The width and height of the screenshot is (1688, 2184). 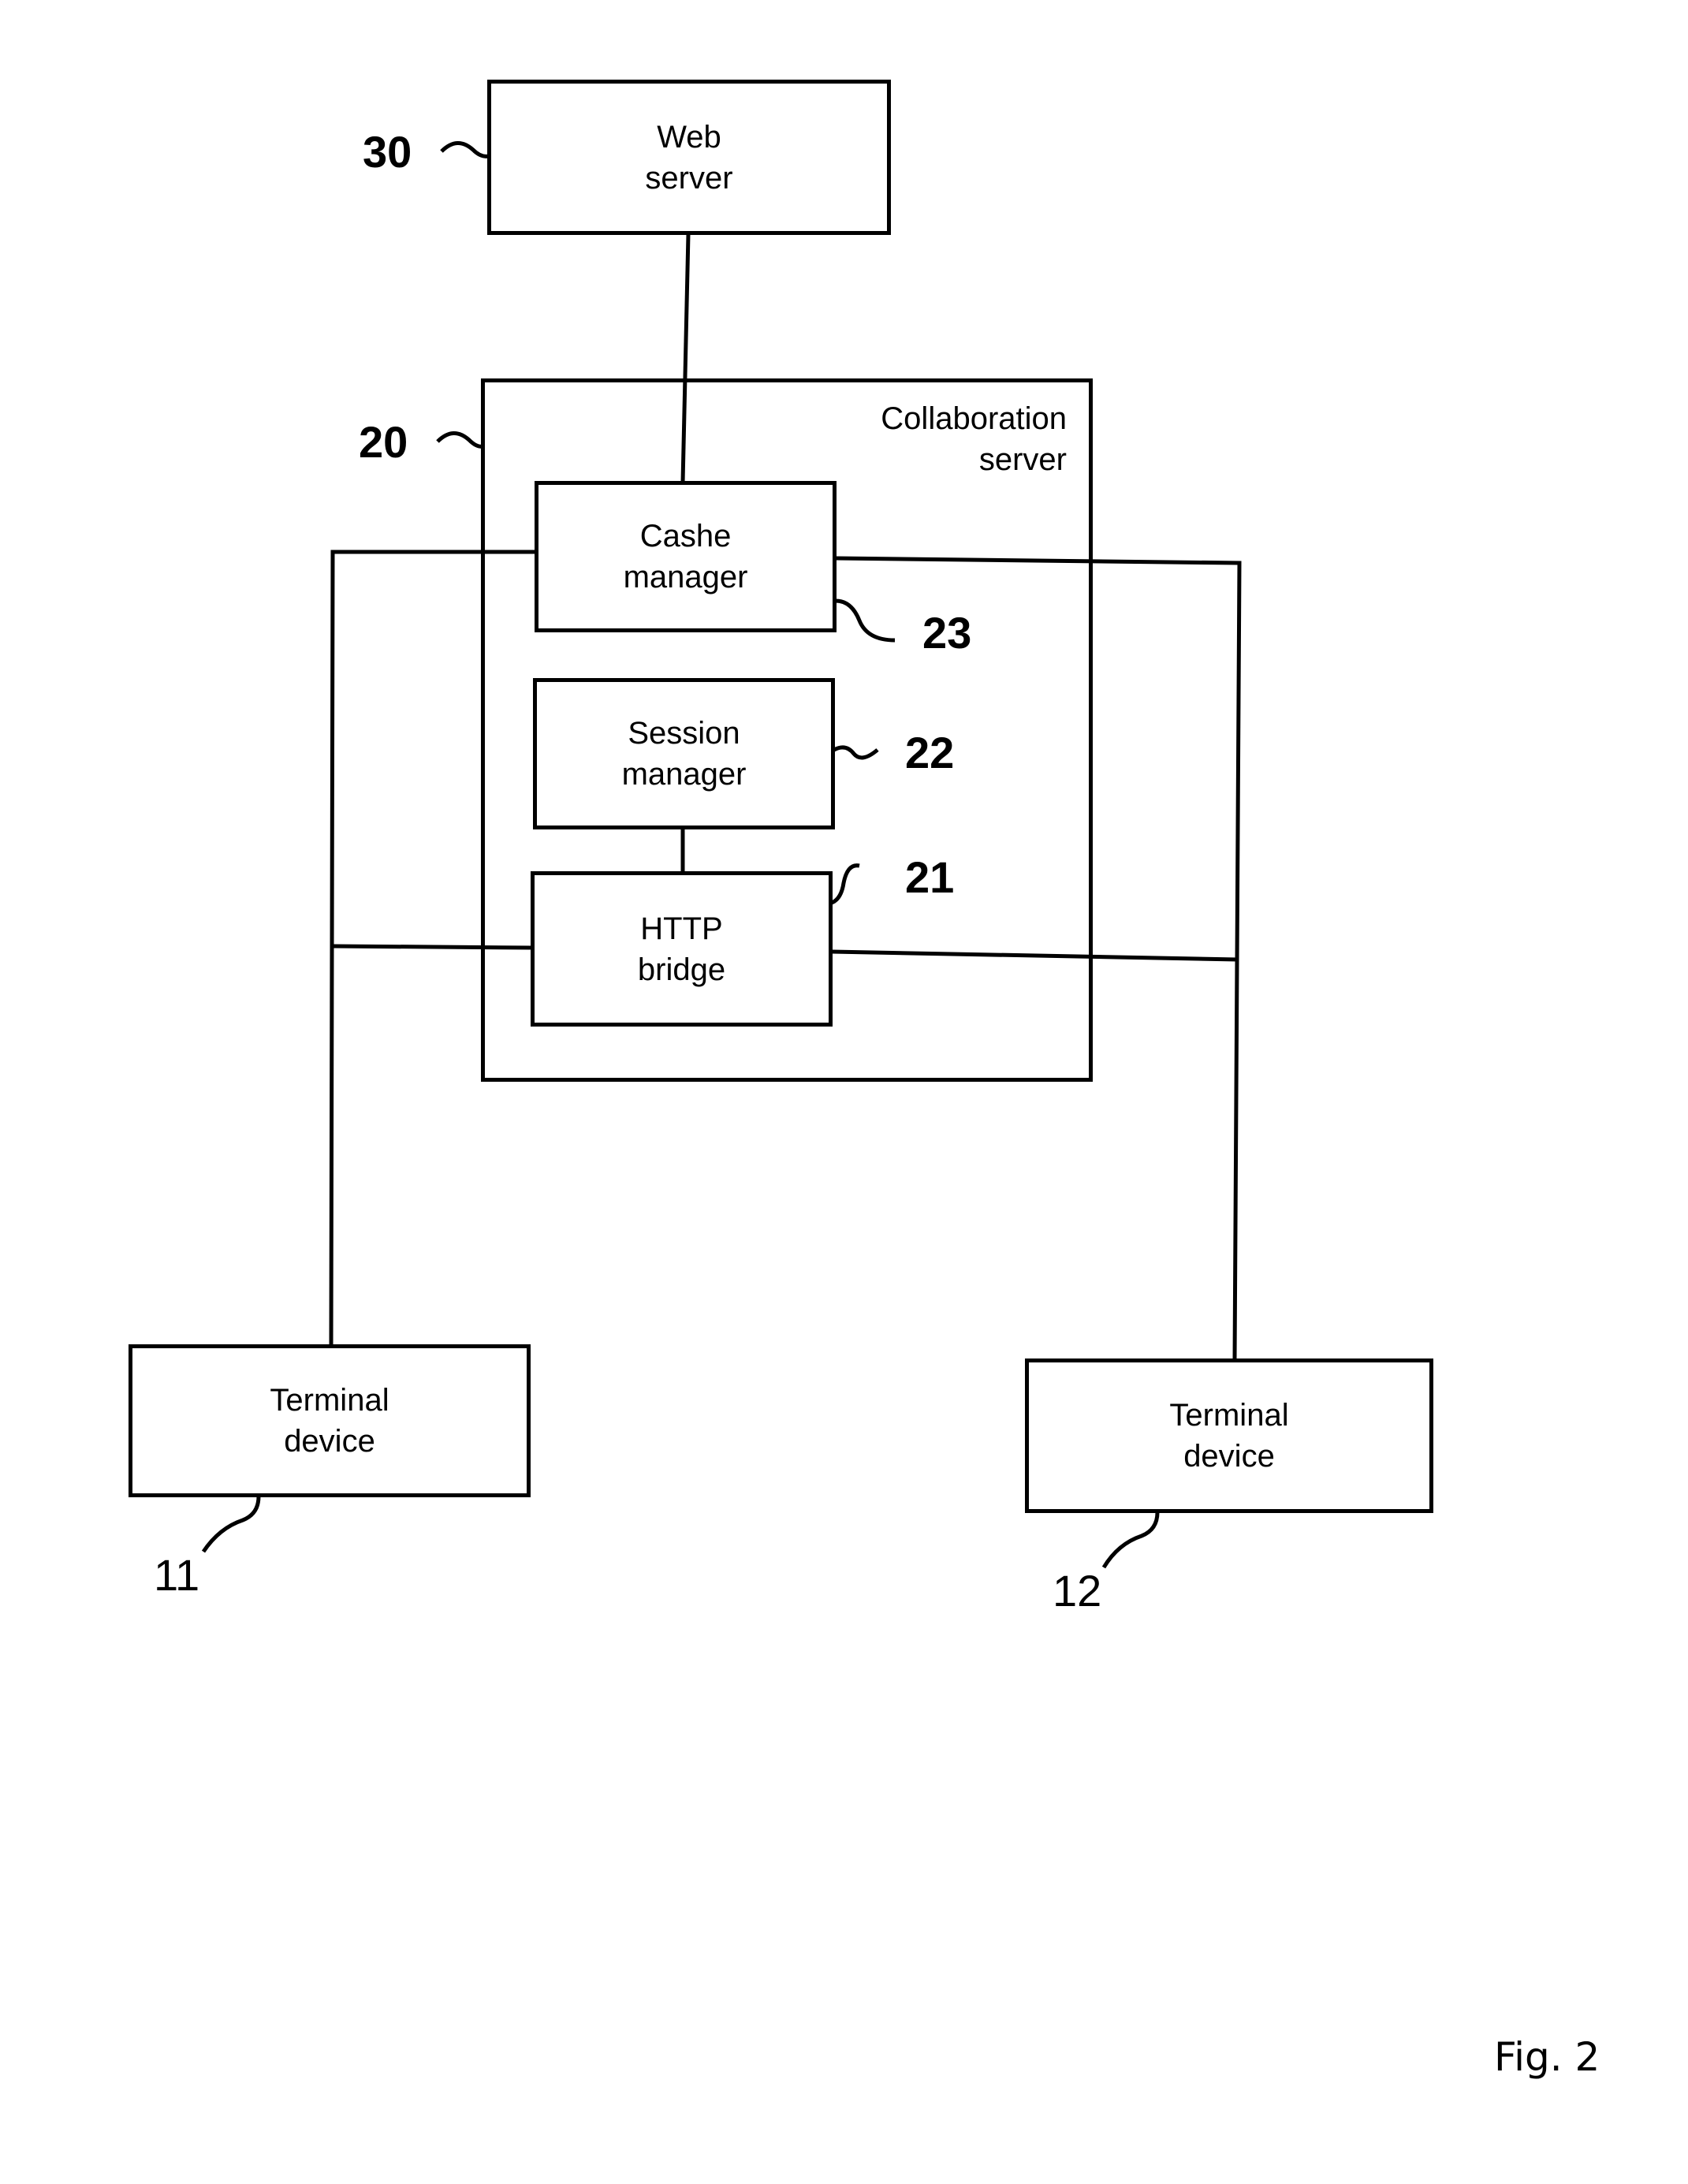 What do you see at coordinates (974, 418) in the screenshot?
I see `collaboration-server-label-1: Collaboration` at bounding box center [974, 418].